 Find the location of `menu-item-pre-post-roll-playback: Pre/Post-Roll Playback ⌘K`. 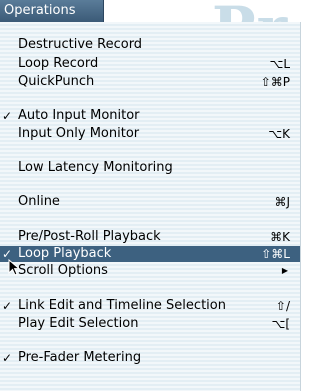

menu-item-pre-post-roll-playback: Pre/Post-Roll Playback ⌘K is located at coordinates (150, 237).